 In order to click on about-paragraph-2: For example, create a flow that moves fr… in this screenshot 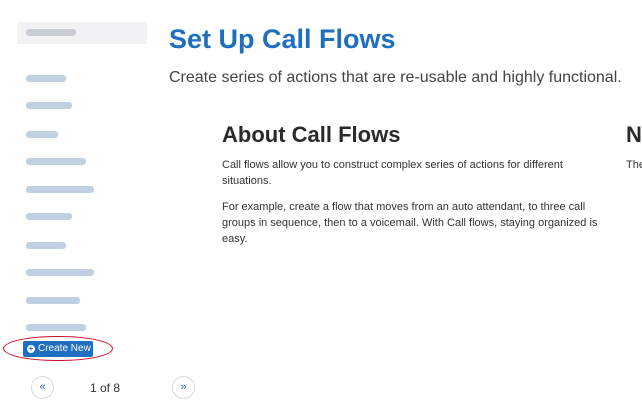, I will do `click(410, 223)`.